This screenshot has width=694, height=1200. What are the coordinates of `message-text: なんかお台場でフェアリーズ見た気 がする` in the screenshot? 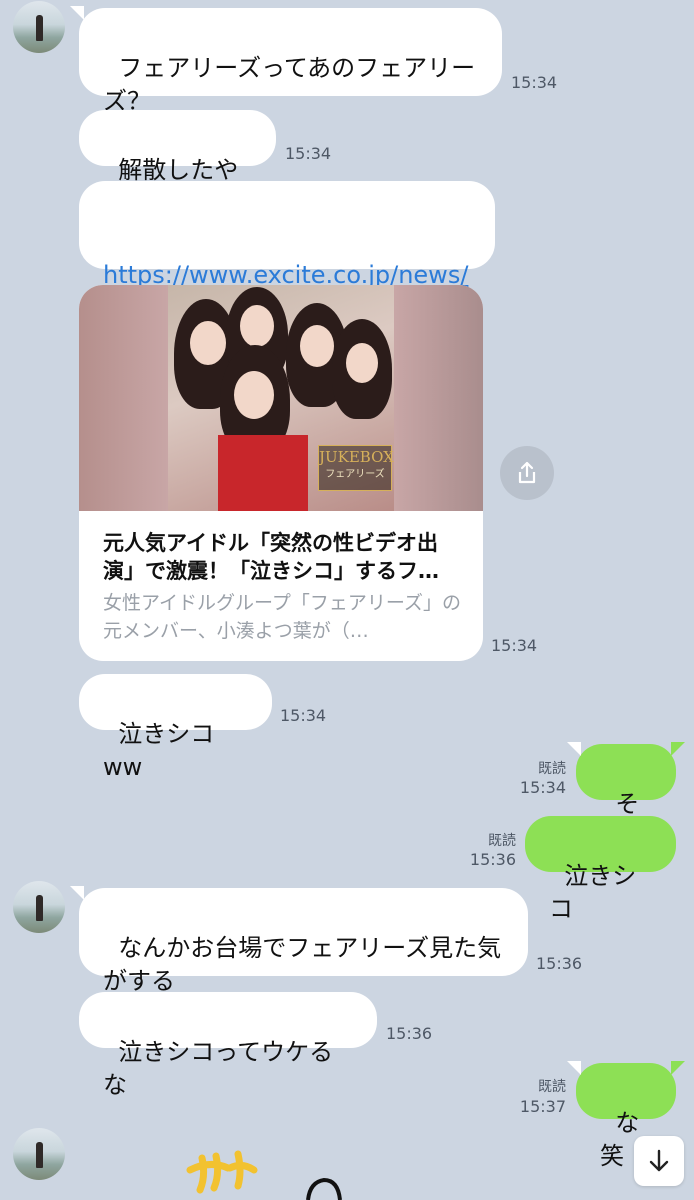 It's located at (302, 964).